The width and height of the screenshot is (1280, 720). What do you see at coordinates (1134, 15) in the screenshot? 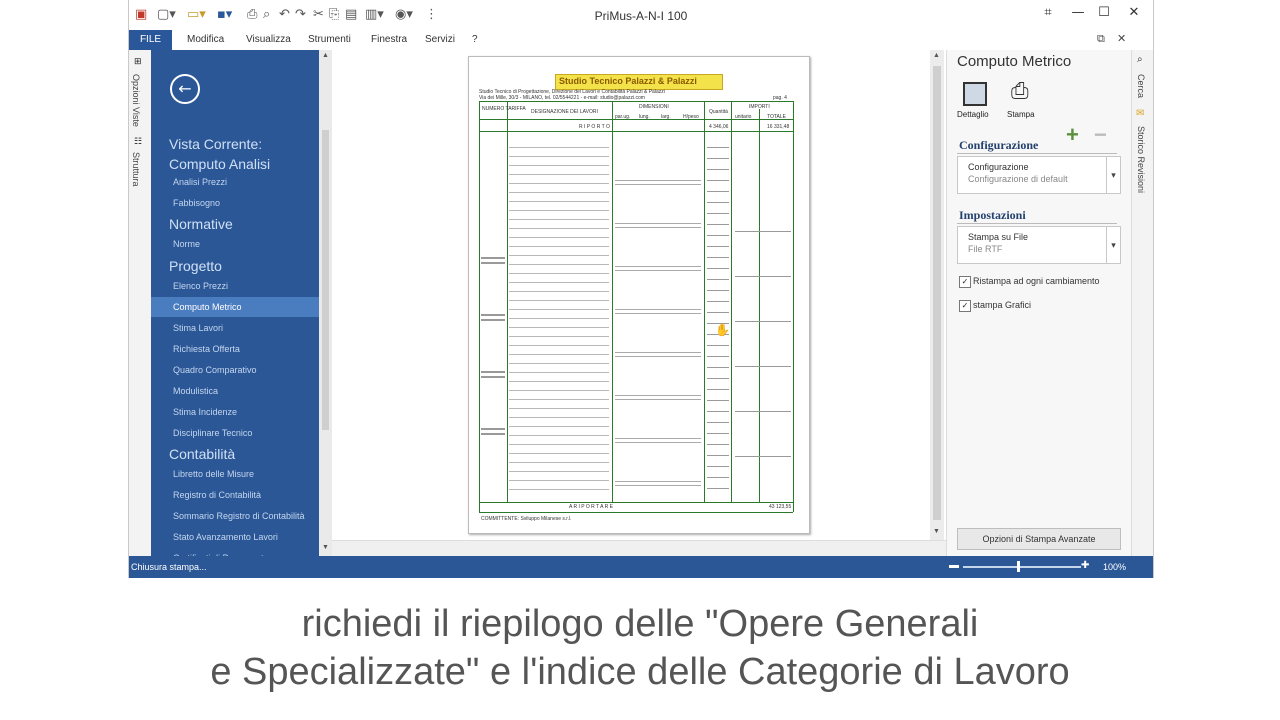
I see `close-button: ✕` at bounding box center [1134, 15].